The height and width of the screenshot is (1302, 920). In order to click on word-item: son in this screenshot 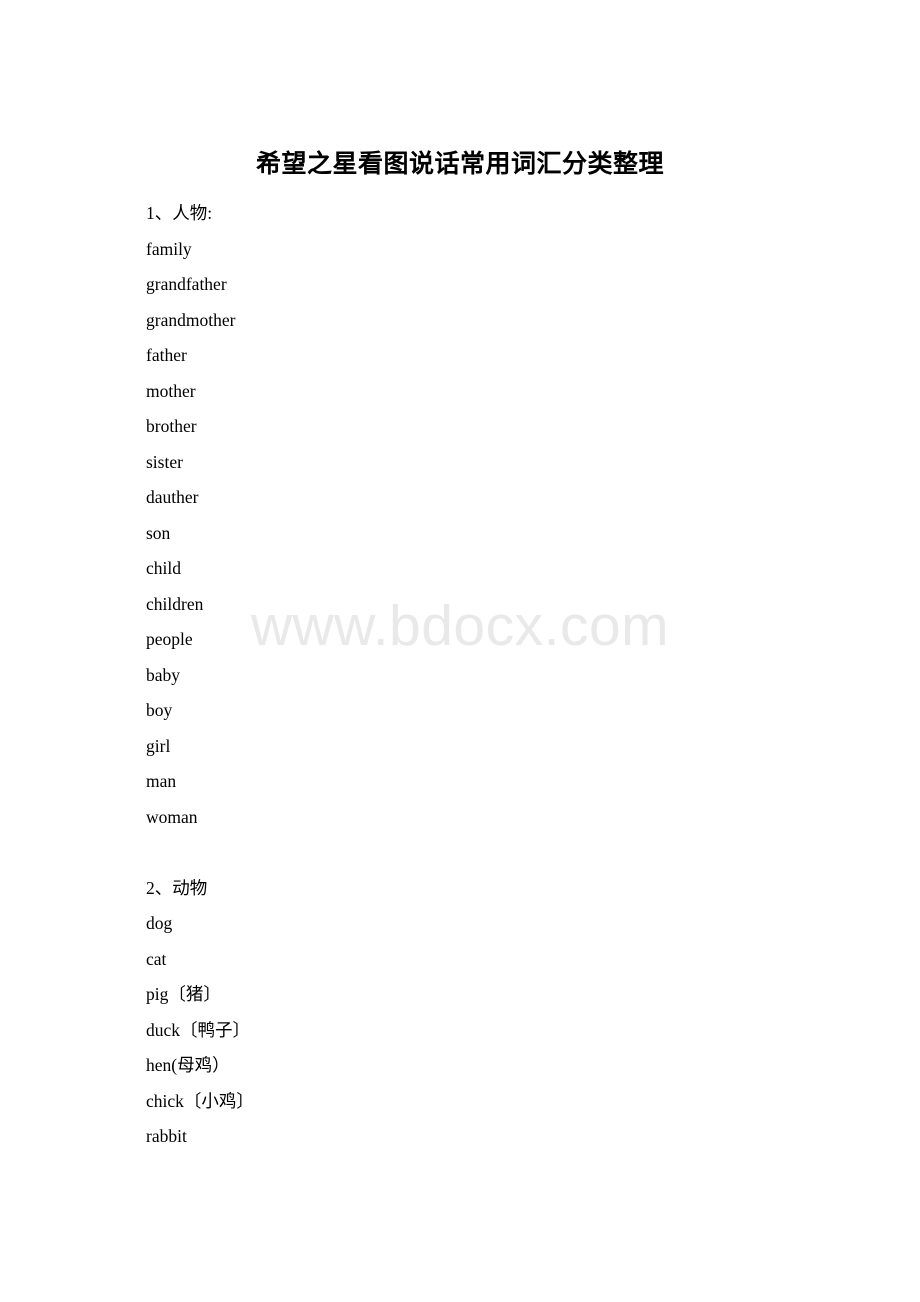, I will do `click(158, 532)`.